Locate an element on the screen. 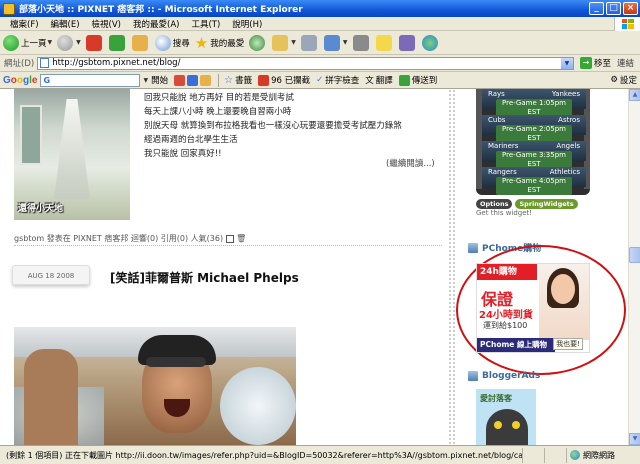 The image size is (640, 464). photo-caption: 還得小天地 is located at coordinates (41, 209).